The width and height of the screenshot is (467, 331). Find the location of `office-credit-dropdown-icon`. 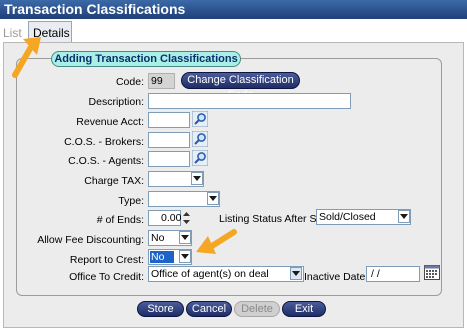

office-credit-dropdown-icon is located at coordinates (296, 273).